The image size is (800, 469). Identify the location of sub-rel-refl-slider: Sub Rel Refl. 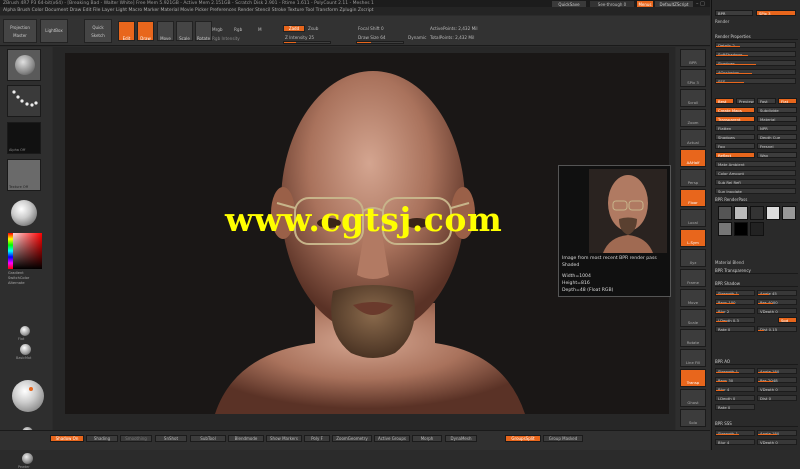
(755, 182).